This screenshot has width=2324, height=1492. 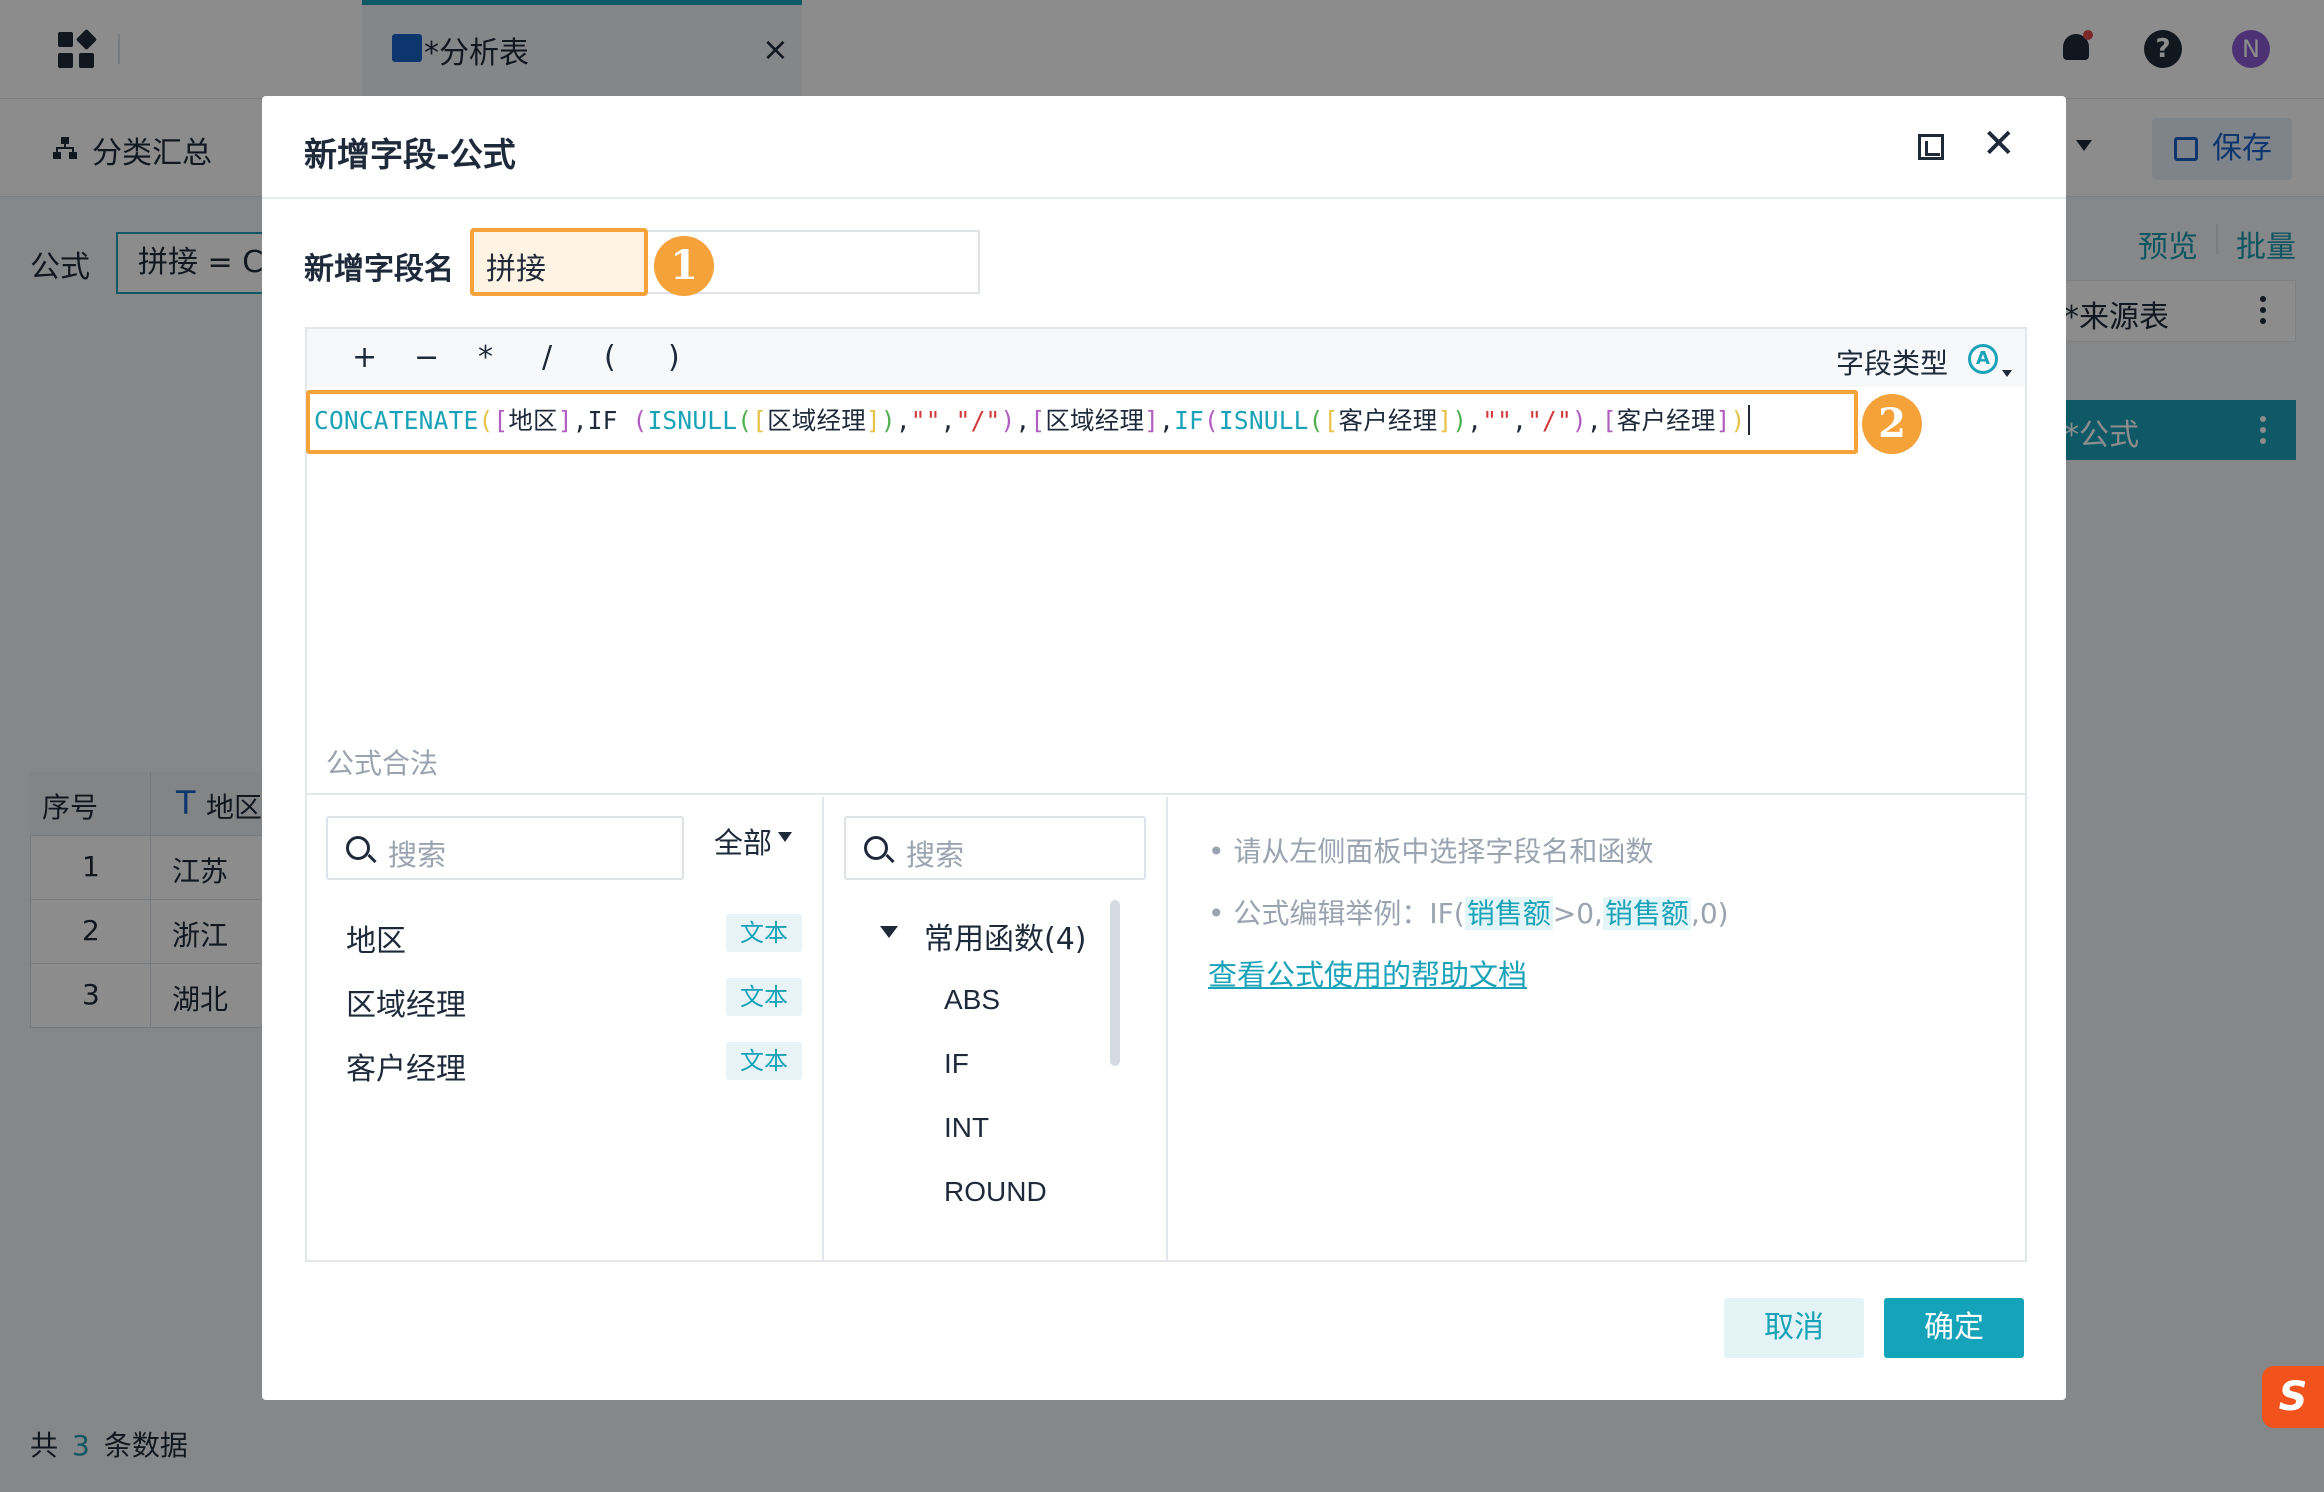 I want to click on field-item-region-manager: 区域经理, so click(x=406, y=1002).